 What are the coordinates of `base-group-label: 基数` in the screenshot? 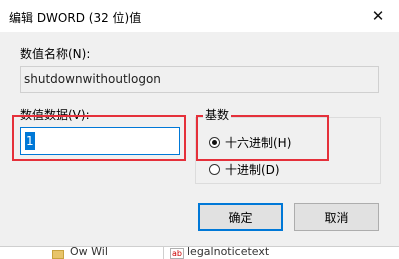 It's located at (217, 114).